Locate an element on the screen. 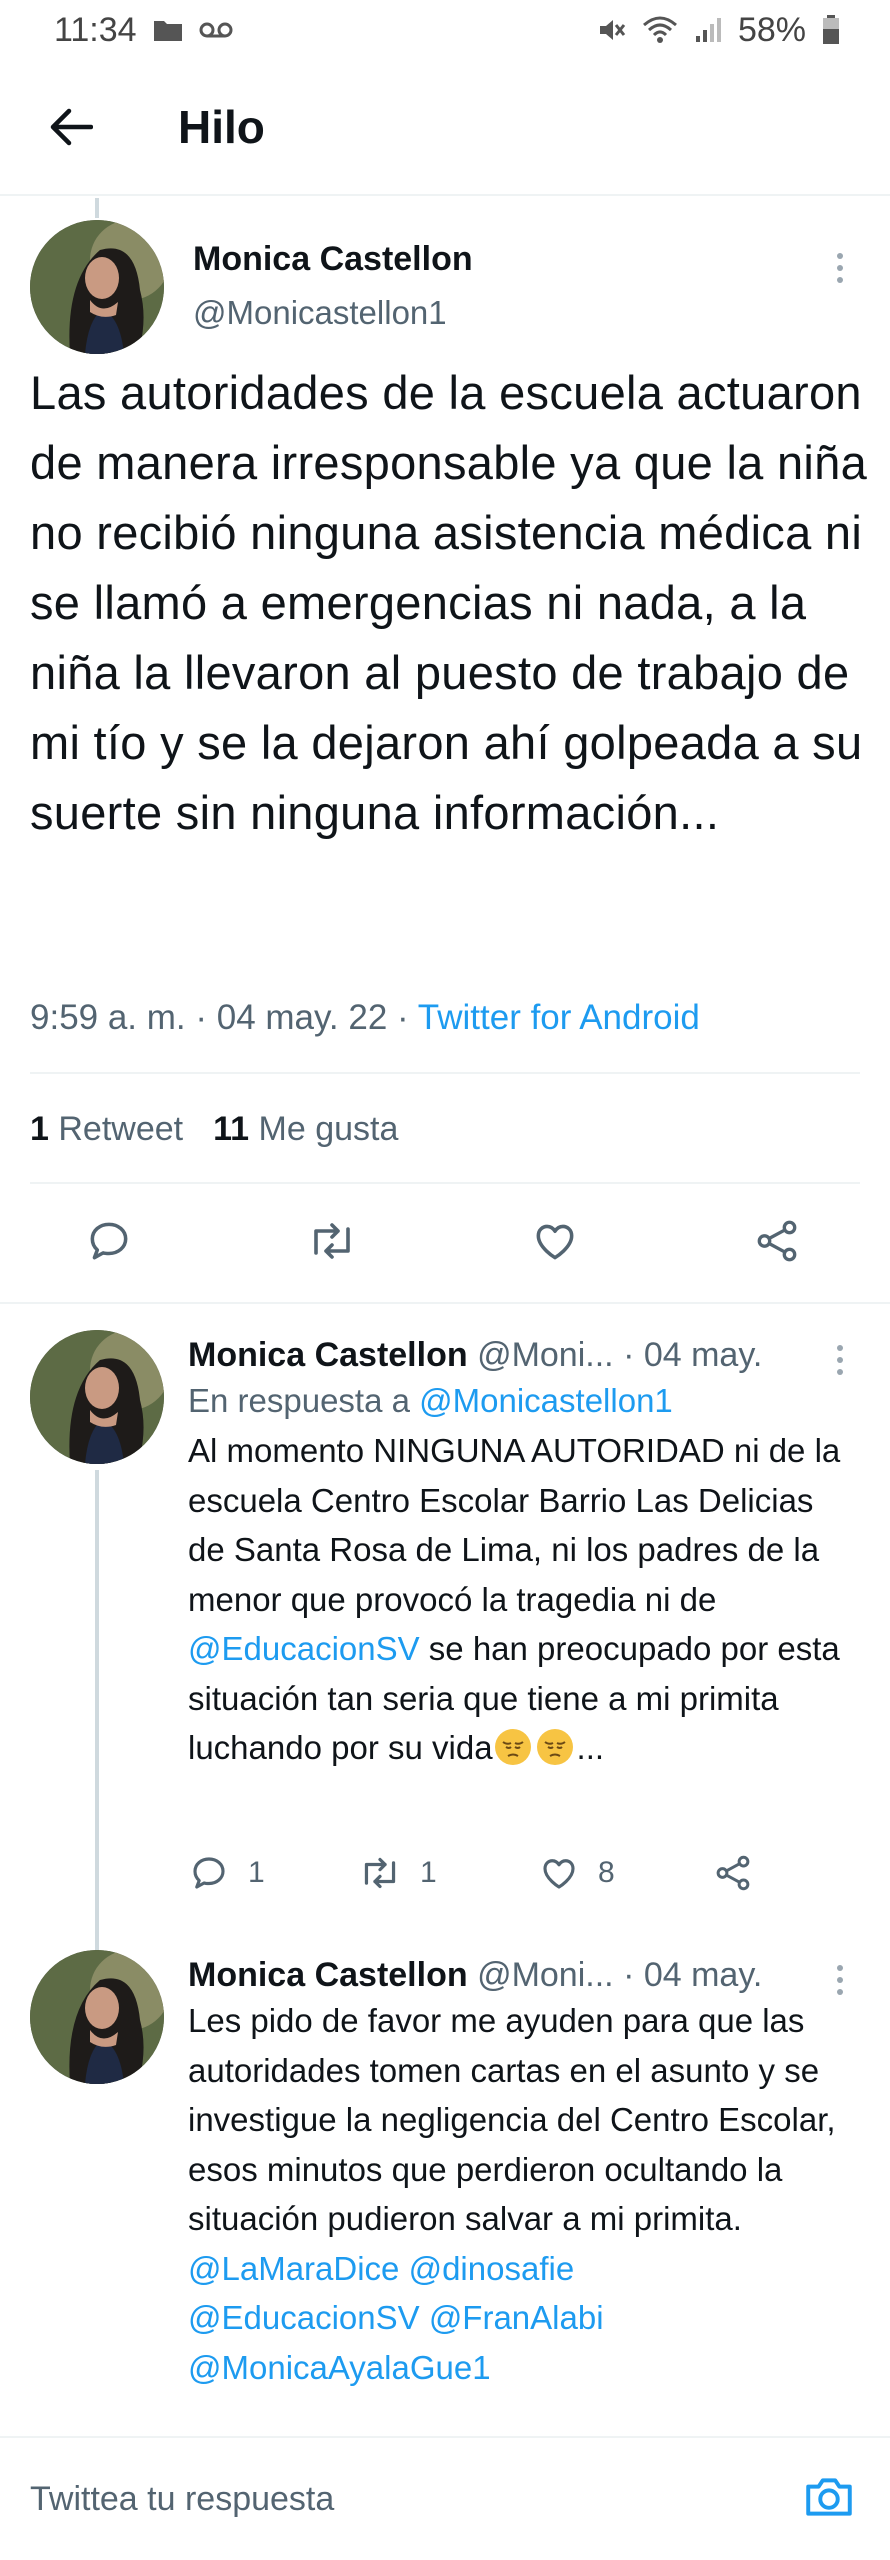  reply-composer: Twittea tu respuesta is located at coordinates (445, 2498).